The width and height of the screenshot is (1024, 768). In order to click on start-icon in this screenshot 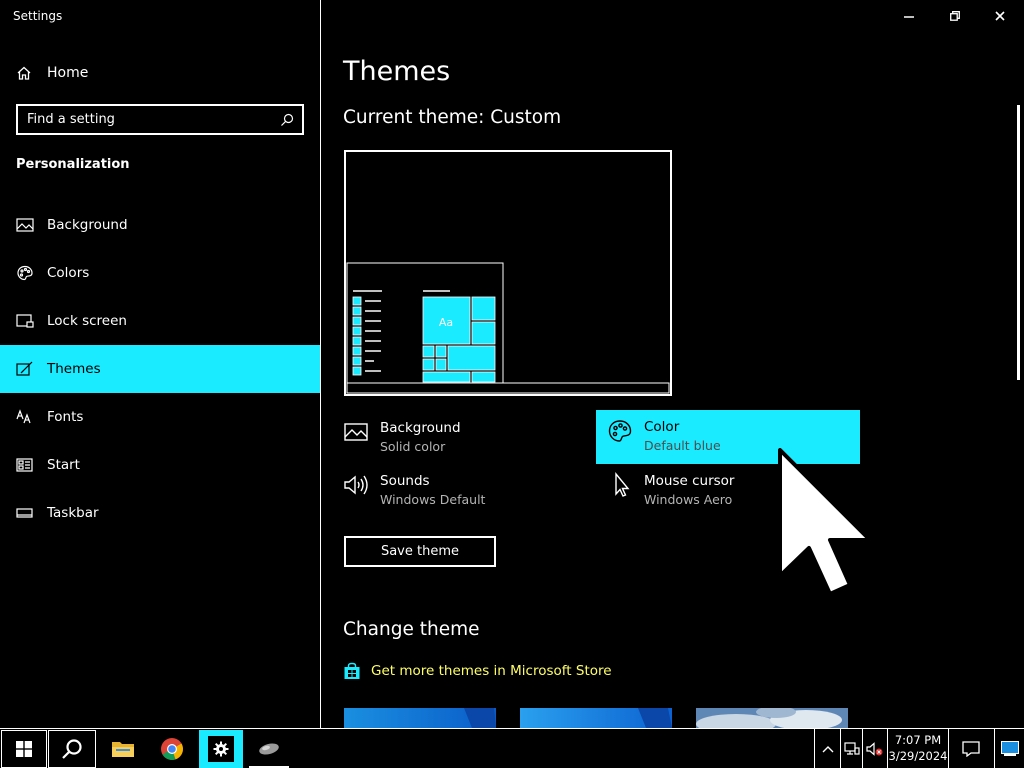, I will do `click(24, 465)`.